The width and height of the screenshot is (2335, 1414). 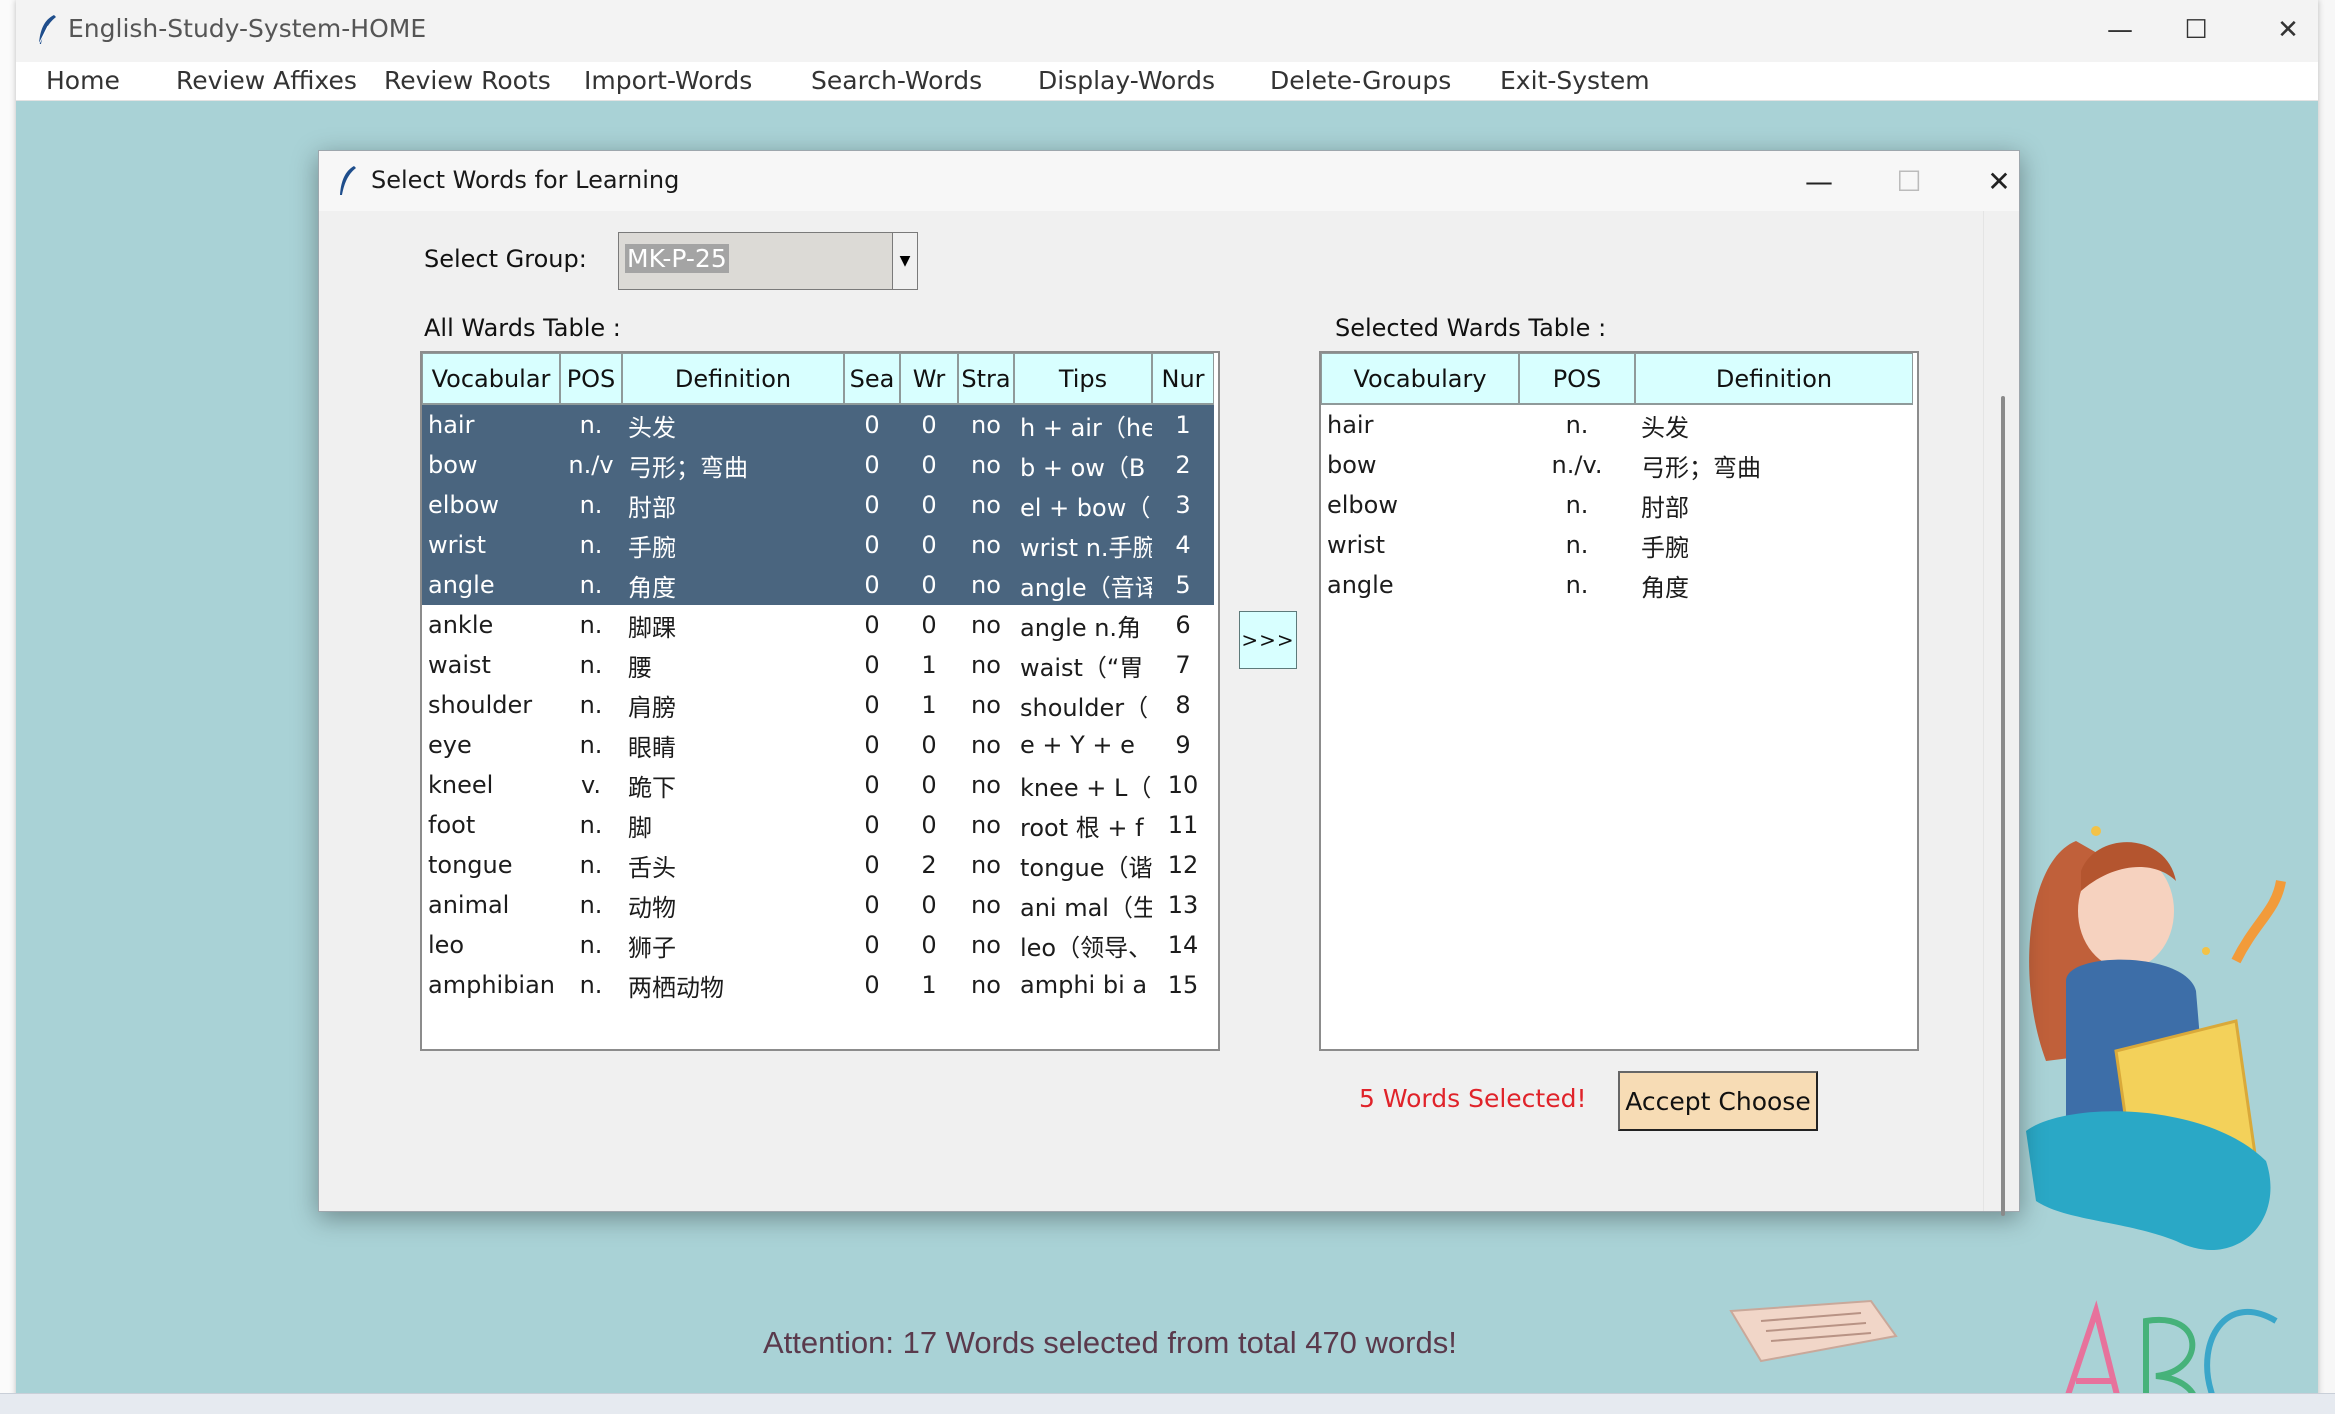 I want to click on background-window-edge, so click(x=8, y=706).